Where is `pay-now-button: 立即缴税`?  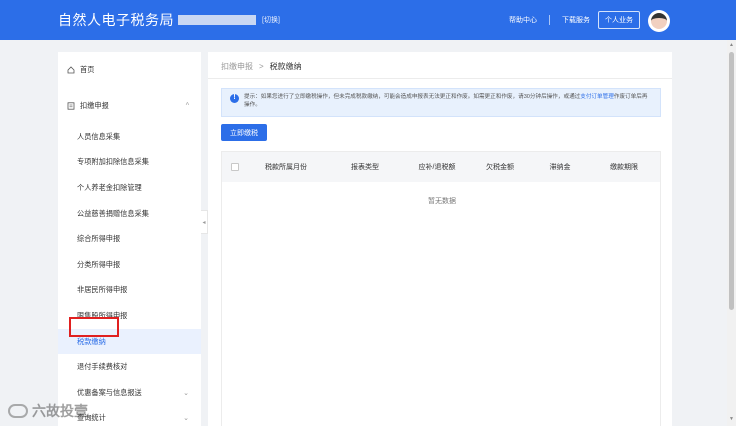
pay-now-button: 立即缴税 is located at coordinates (244, 132).